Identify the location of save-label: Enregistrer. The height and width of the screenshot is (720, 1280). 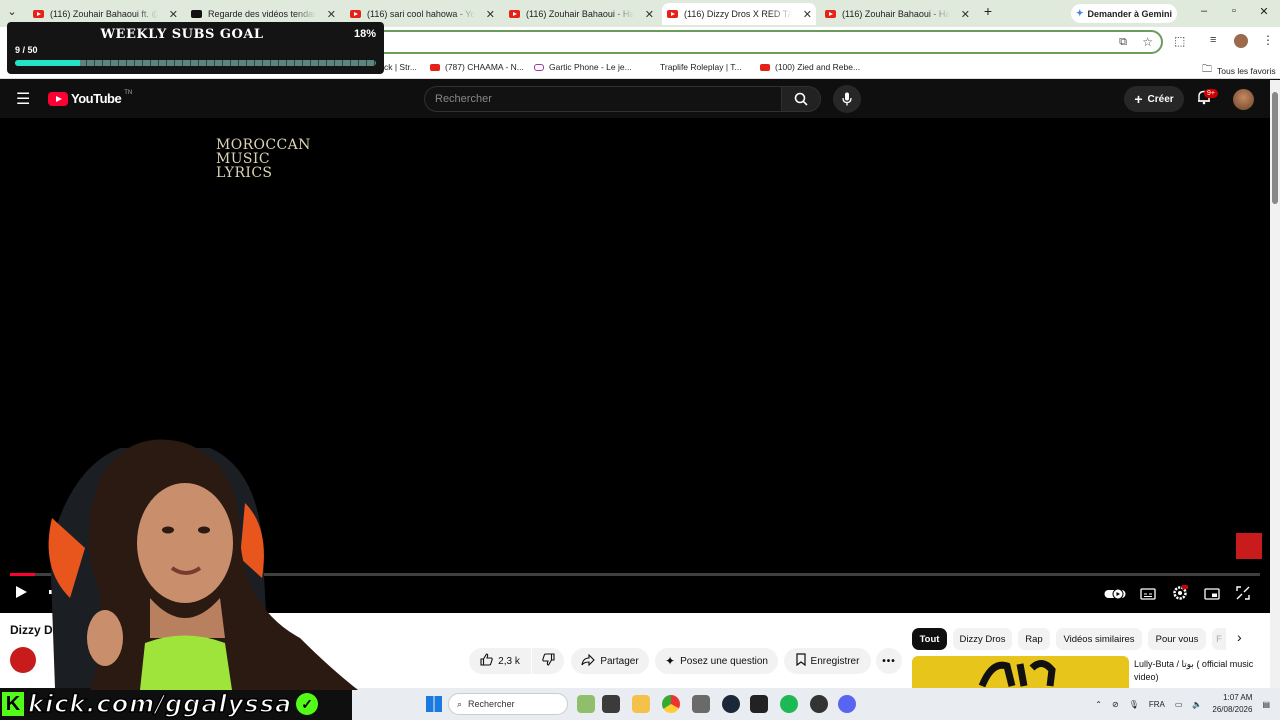
(835, 661).